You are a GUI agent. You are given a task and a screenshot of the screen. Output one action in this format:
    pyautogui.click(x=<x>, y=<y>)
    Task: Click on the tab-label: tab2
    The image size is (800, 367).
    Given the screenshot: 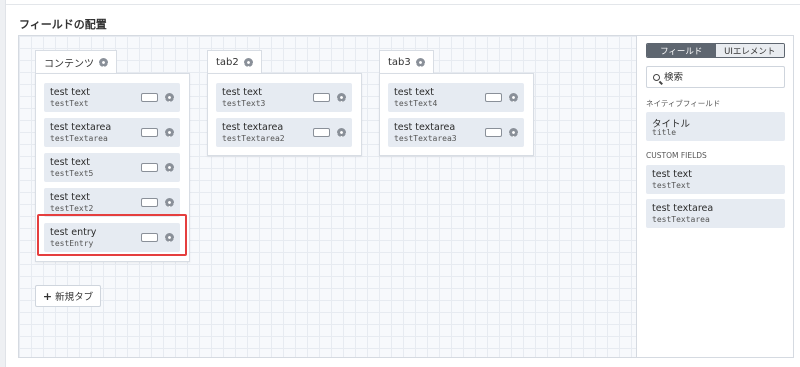 What is the action you would take?
    pyautogui.click(x=227, y=62)
    